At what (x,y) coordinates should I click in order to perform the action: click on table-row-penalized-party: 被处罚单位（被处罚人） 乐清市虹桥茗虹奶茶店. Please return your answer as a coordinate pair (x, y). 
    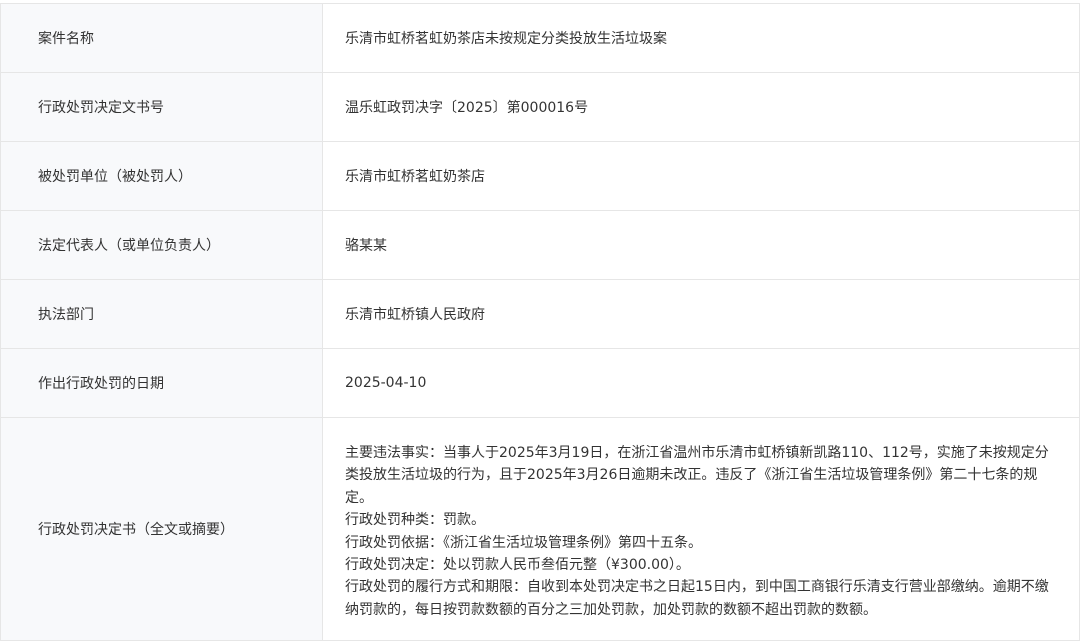
    Looking at the image, I should click on (540, 176).